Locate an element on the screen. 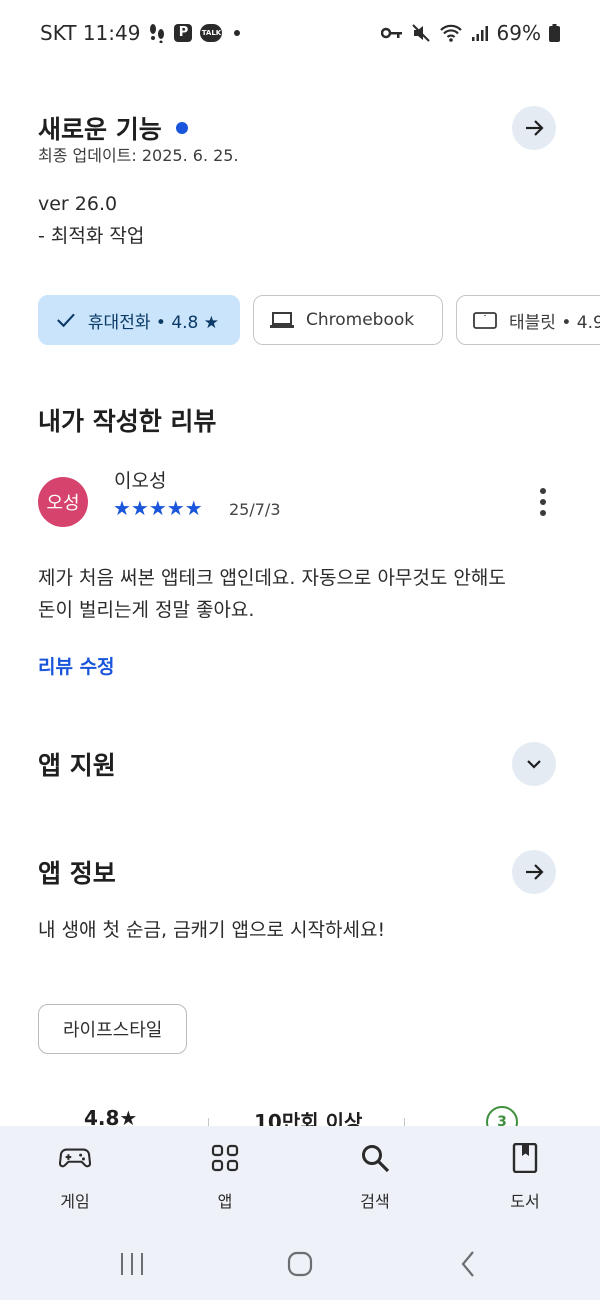 This screenshot has height=1300, width=600. reviewer-name: 이오성 is located at coordinates (140, 481).